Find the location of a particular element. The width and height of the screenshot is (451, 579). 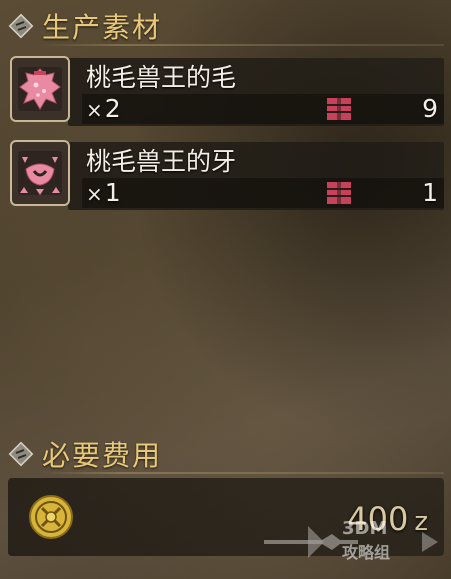

watermark-logo: 3DM 攻略组 is located at coordinates (352, 542).